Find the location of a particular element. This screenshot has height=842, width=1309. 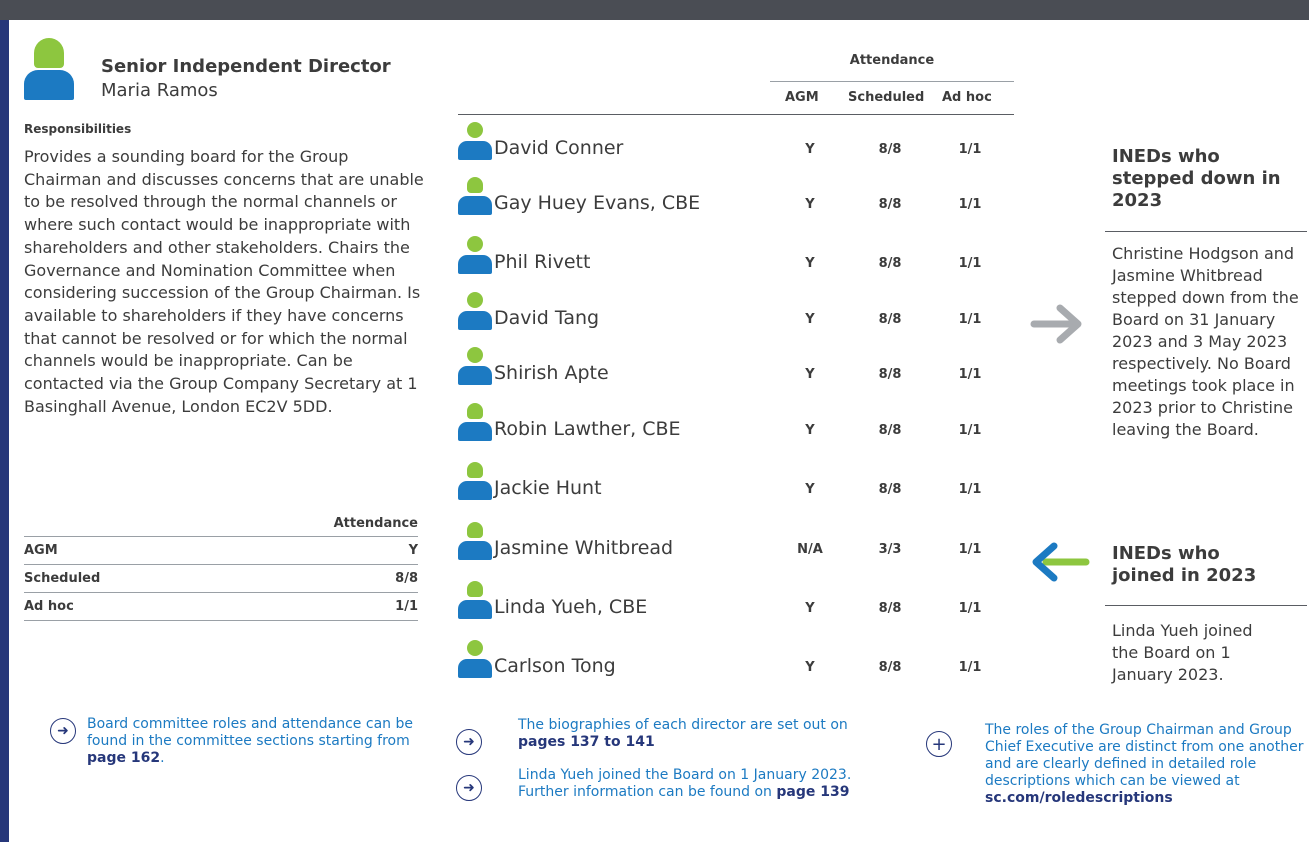

director-name: David Tang is located at coordinates (547, 318).